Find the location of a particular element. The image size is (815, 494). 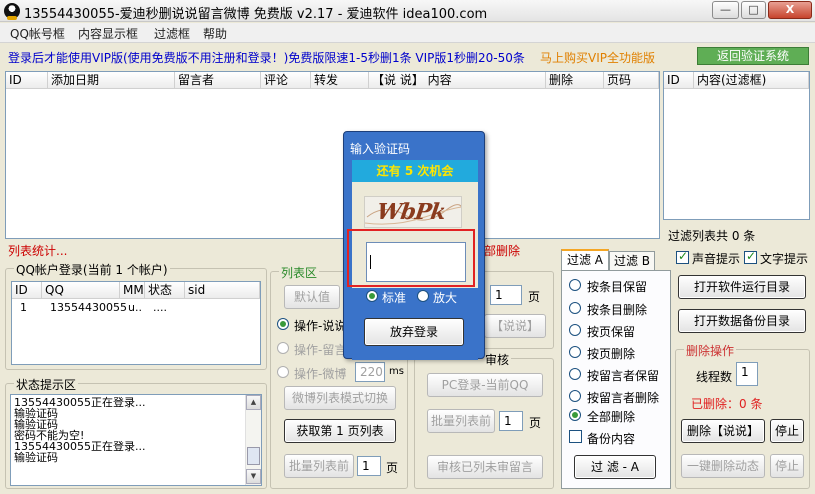

audit-group-title: 审核 is located at coordinates (497, 359).